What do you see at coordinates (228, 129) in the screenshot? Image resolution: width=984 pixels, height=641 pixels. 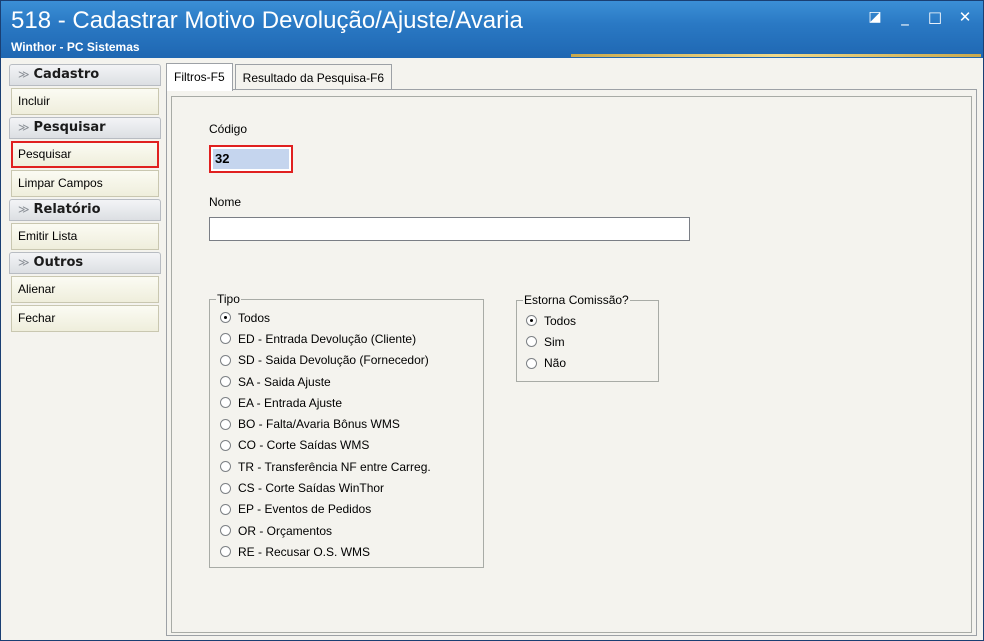 I see `codigo-label: Código` at bounding box center [228, 129].